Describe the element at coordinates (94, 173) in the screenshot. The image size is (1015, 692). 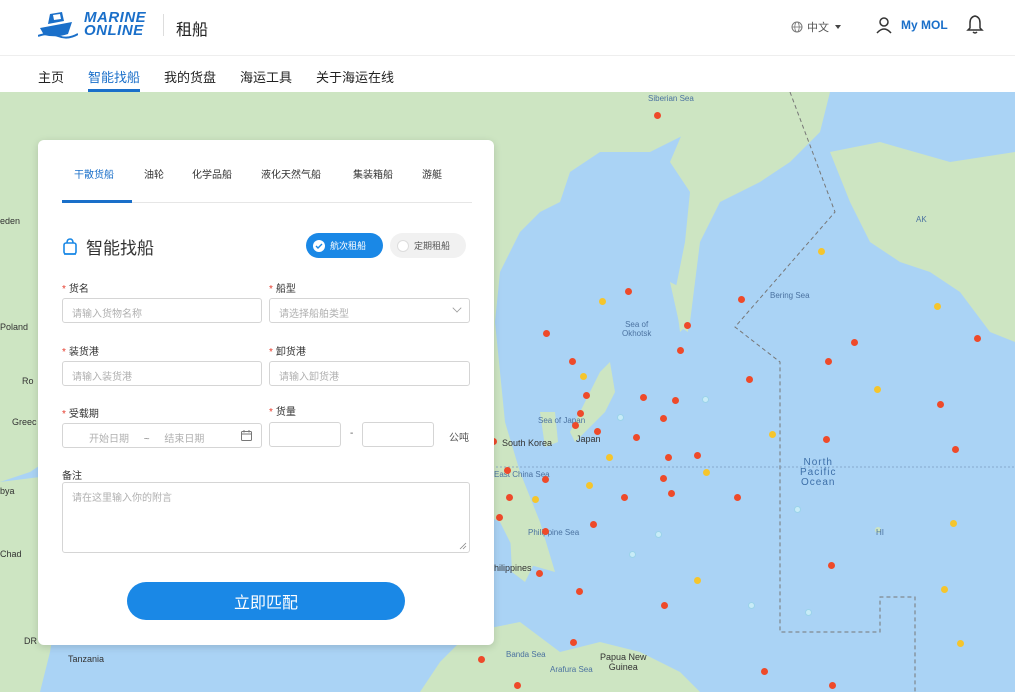
I see `tab-dry-bulk: 干散货船` at that location.